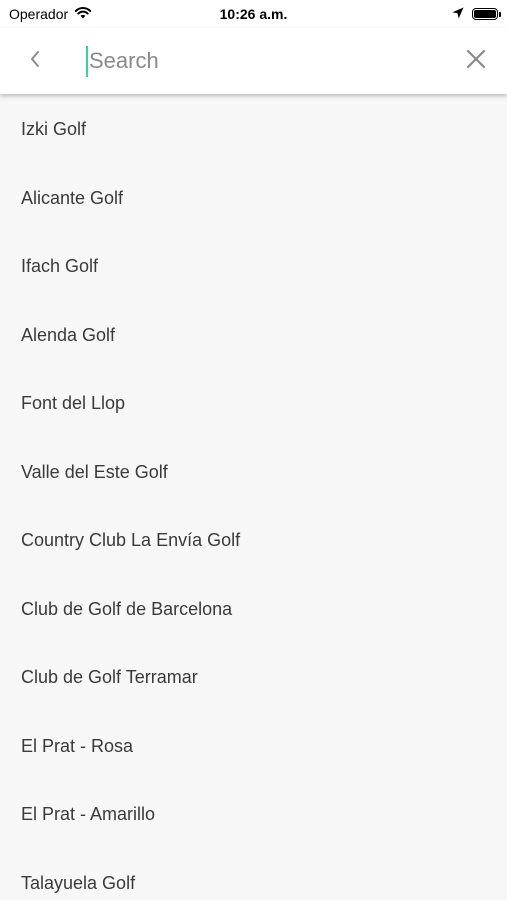 This screenshot has width=507, height=900. What do you see at coordinates (253, 815) in the screenshot?
I see `list-item: El Prat - Amarillo` at bounding box center [253, 815].